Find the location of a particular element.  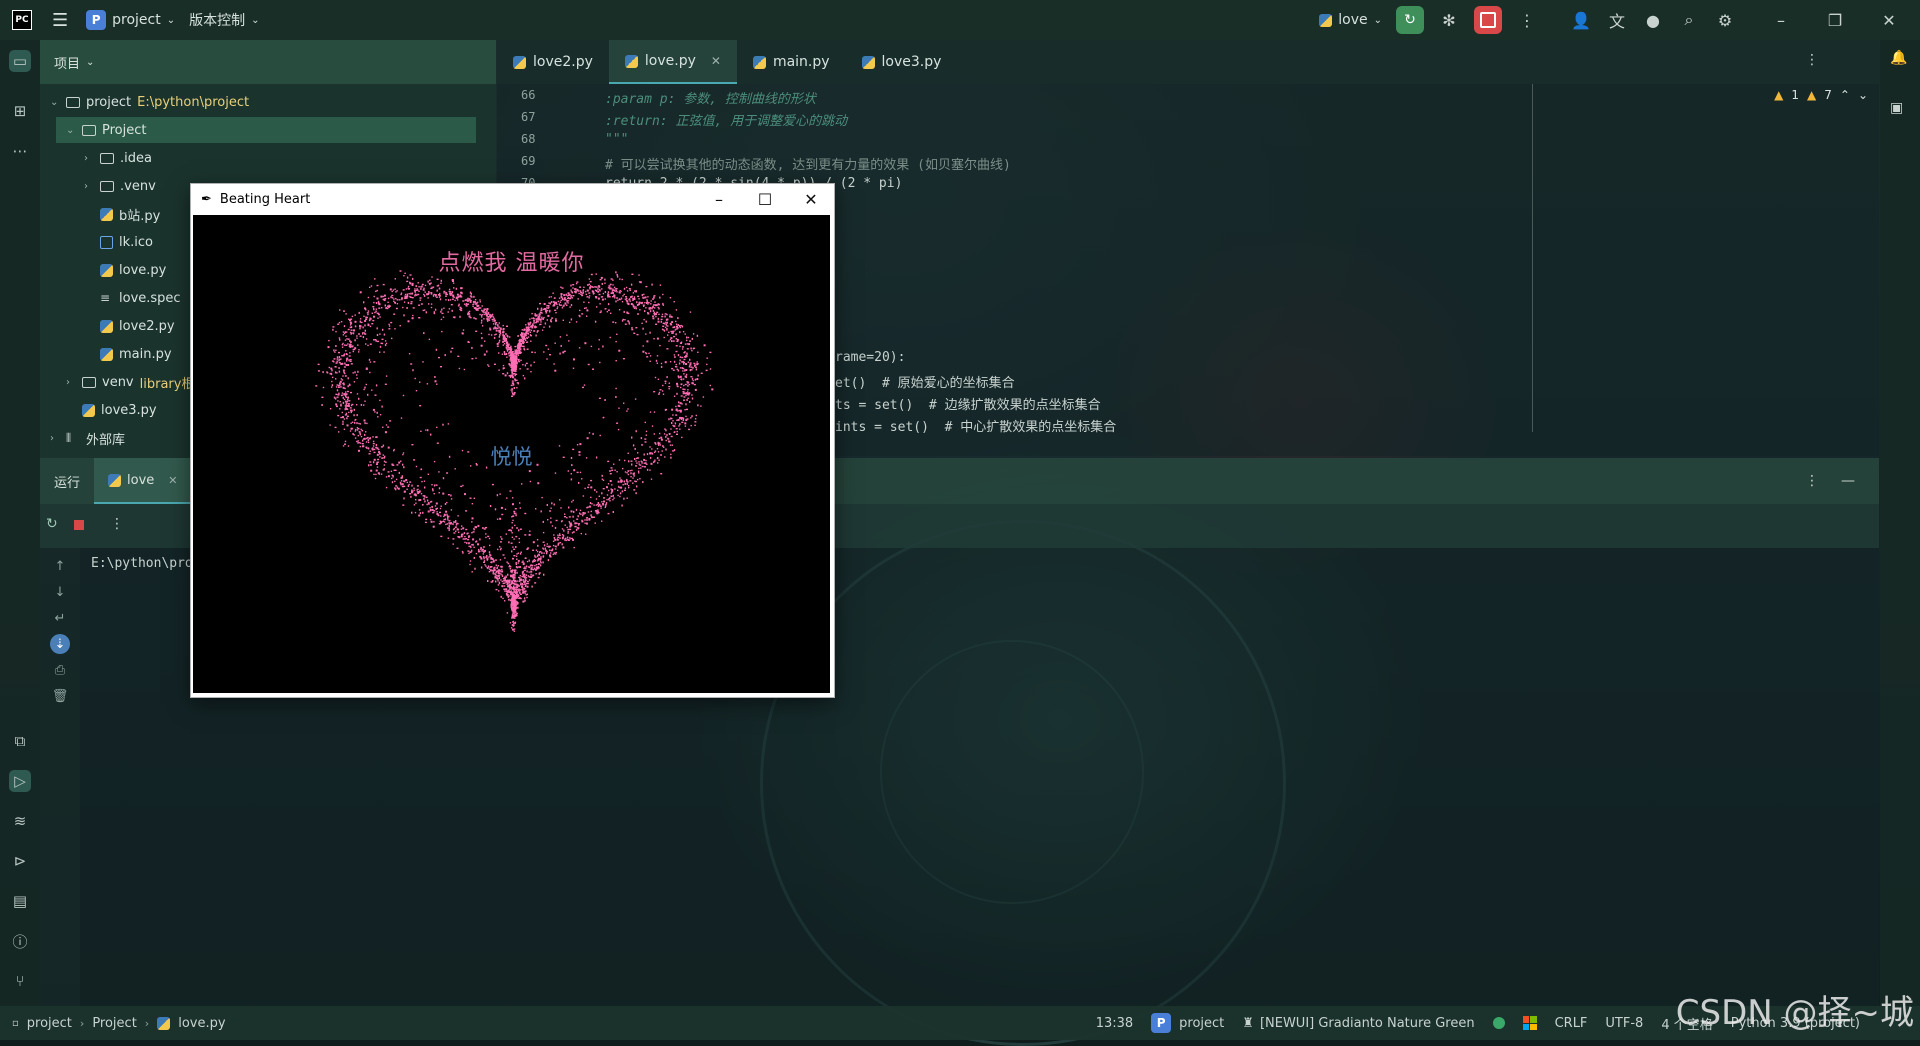

code-line: :param p: 参数, 控制曲线的形状 is located at coordinates (710, 99).